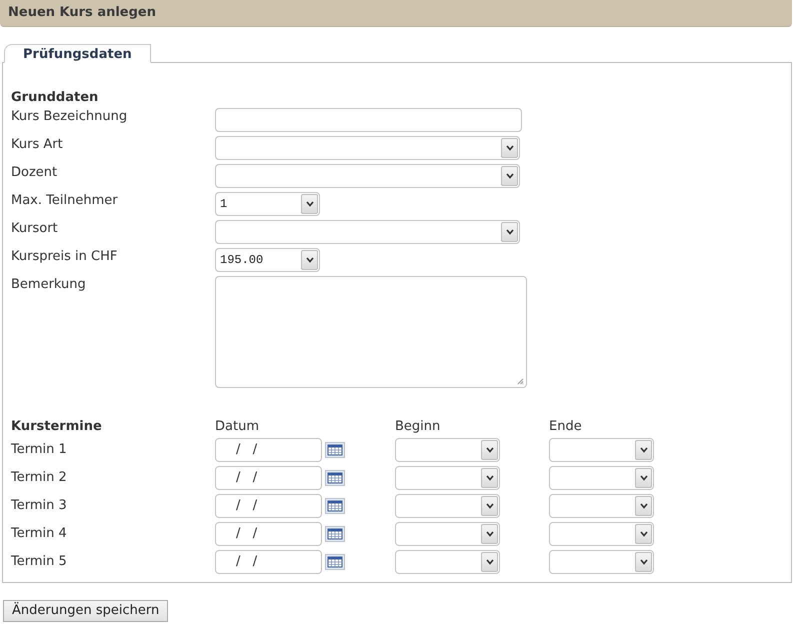 The height and width of the screenshot is (630, 798). What do you see at coordinates (39, 562) in the screenshot?
I see `row-label: Termin 5` at bounding box center [39, 562].